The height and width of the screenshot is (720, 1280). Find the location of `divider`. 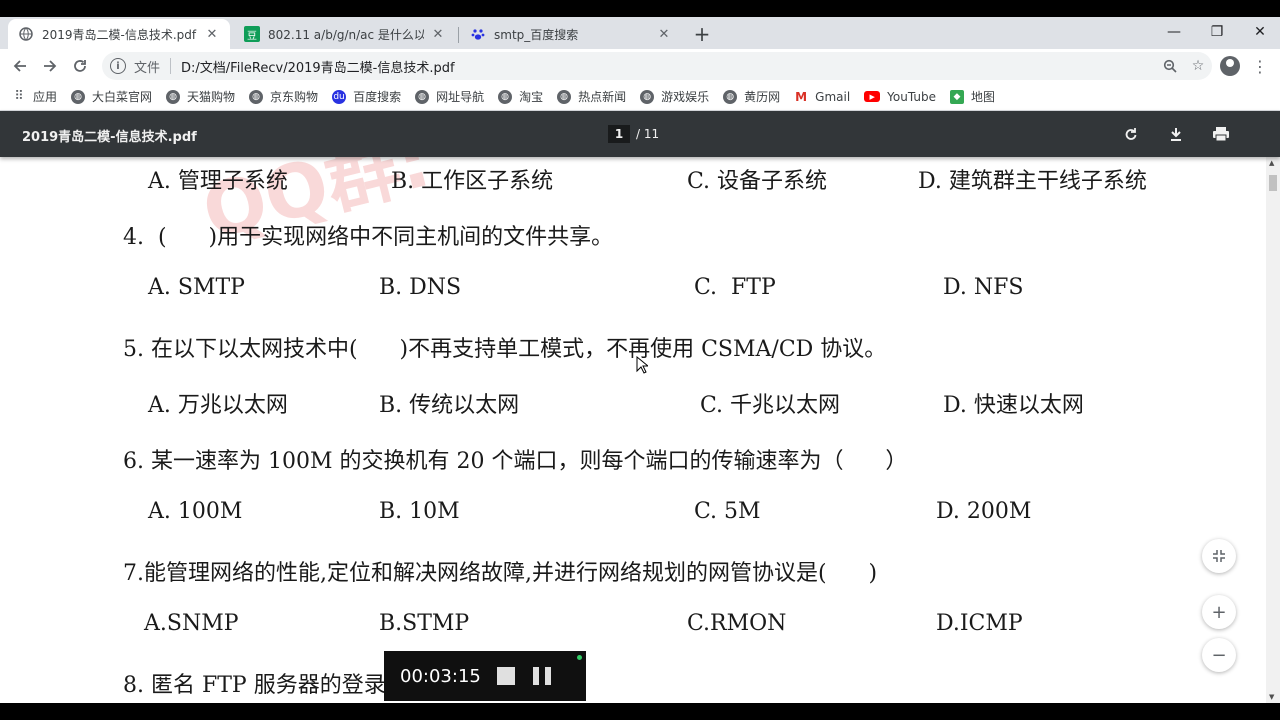

divider is located at coordinates (171, 66).